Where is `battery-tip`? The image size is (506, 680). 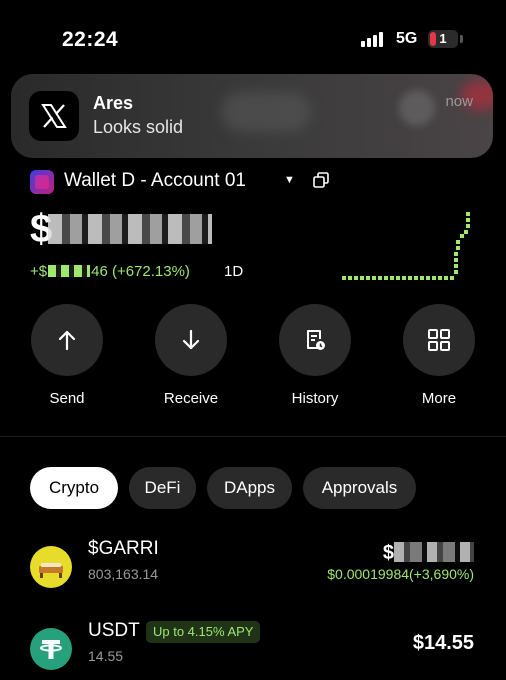
battery-tip is located at coordinates (461, 39).